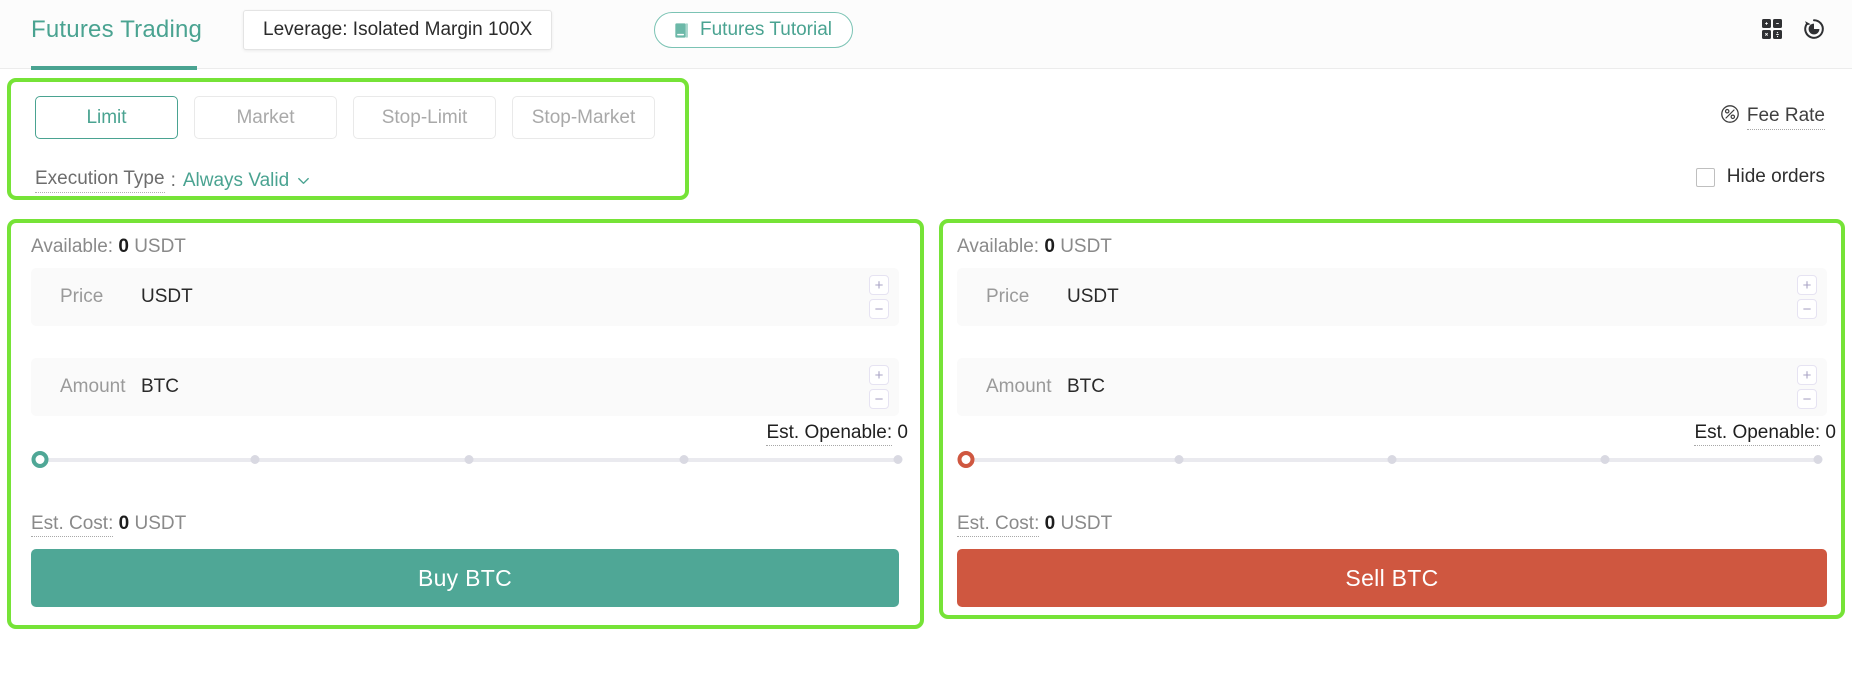 This screenshot has height=680, width=1852. What do you see at coordinates (1807, 297) in the screenshot?
I see `sell-price-stepper: + −` at bounding box center [1807, 297].